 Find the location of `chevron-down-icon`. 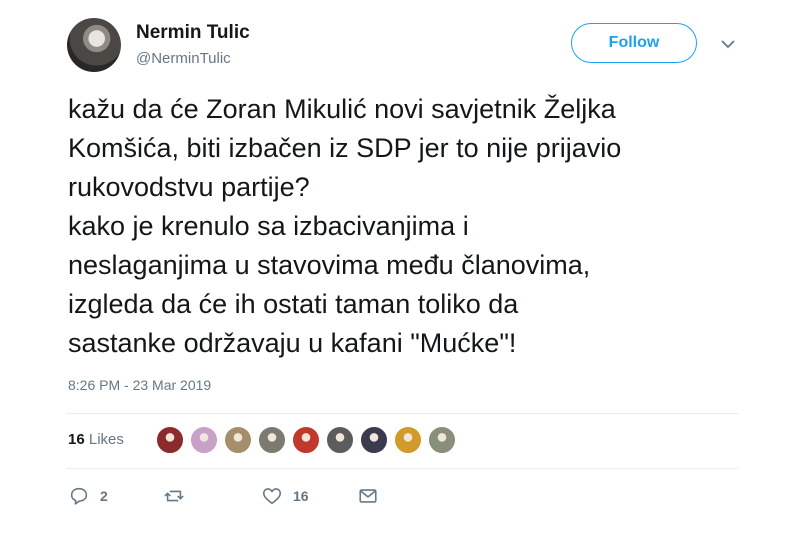

chevron-down-icon is located at coordinates (728, 44).